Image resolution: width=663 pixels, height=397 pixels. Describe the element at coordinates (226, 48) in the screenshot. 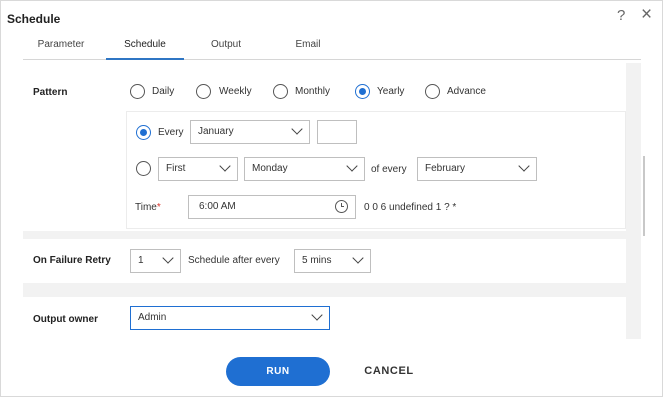

I see `tab-output: Output` at that location.